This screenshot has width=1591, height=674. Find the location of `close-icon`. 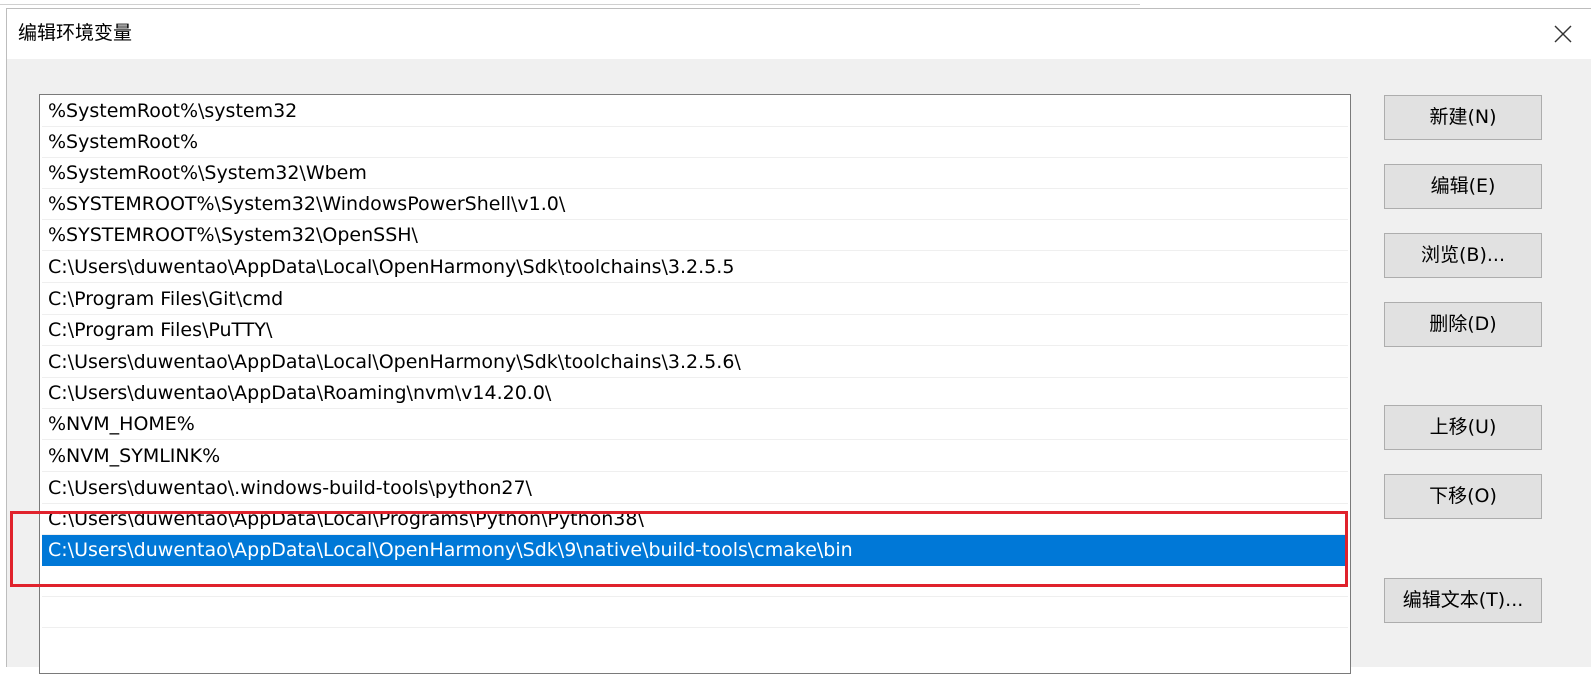

close-icon is located at coordinates (1563, 34).